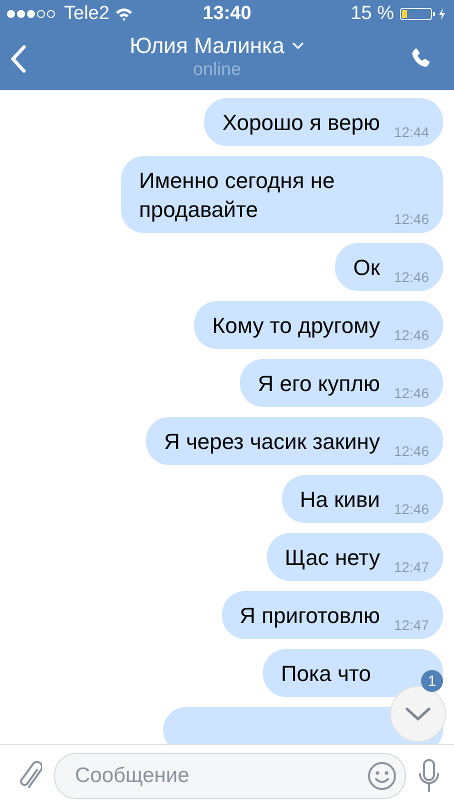 This screenshot has width=454, height=807. I want to click on microphone-icon, so click(429, 776).